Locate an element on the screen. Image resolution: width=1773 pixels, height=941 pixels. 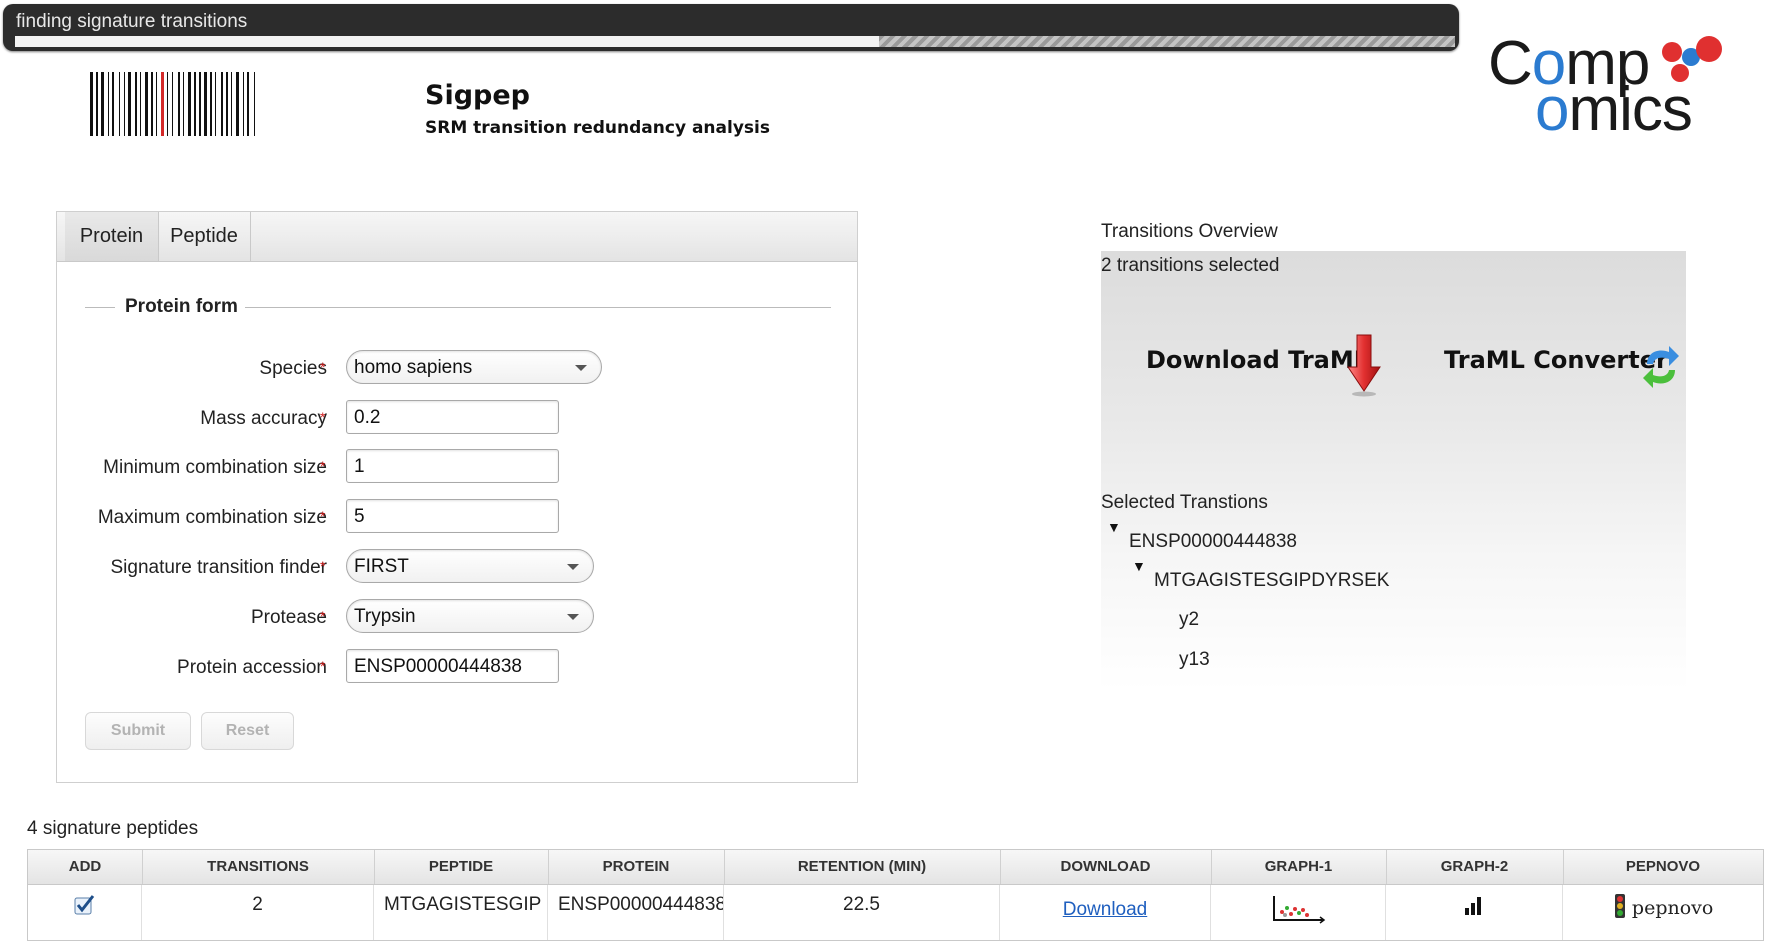
reset-button: Reset is located at coordinates (247, 731).